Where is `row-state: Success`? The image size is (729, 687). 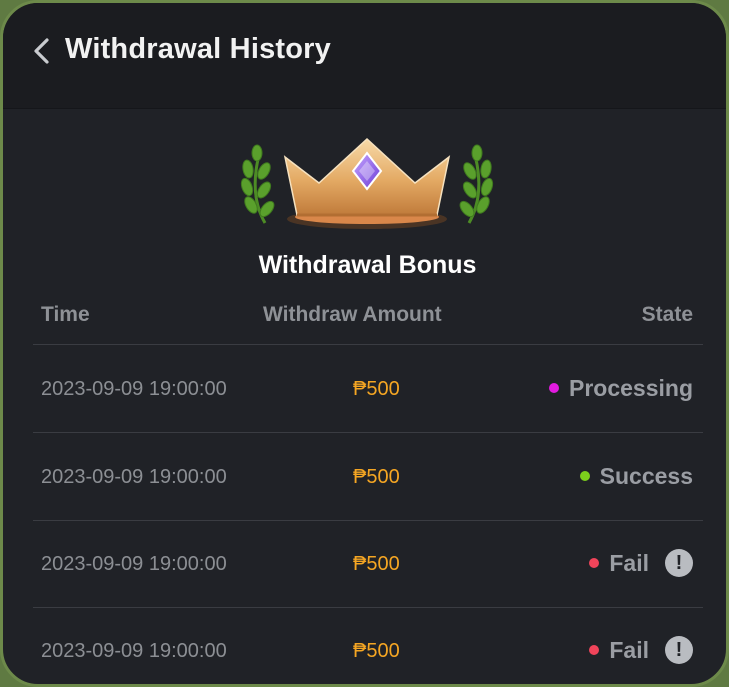 row-state: Success is located at coordinates (636, 476).